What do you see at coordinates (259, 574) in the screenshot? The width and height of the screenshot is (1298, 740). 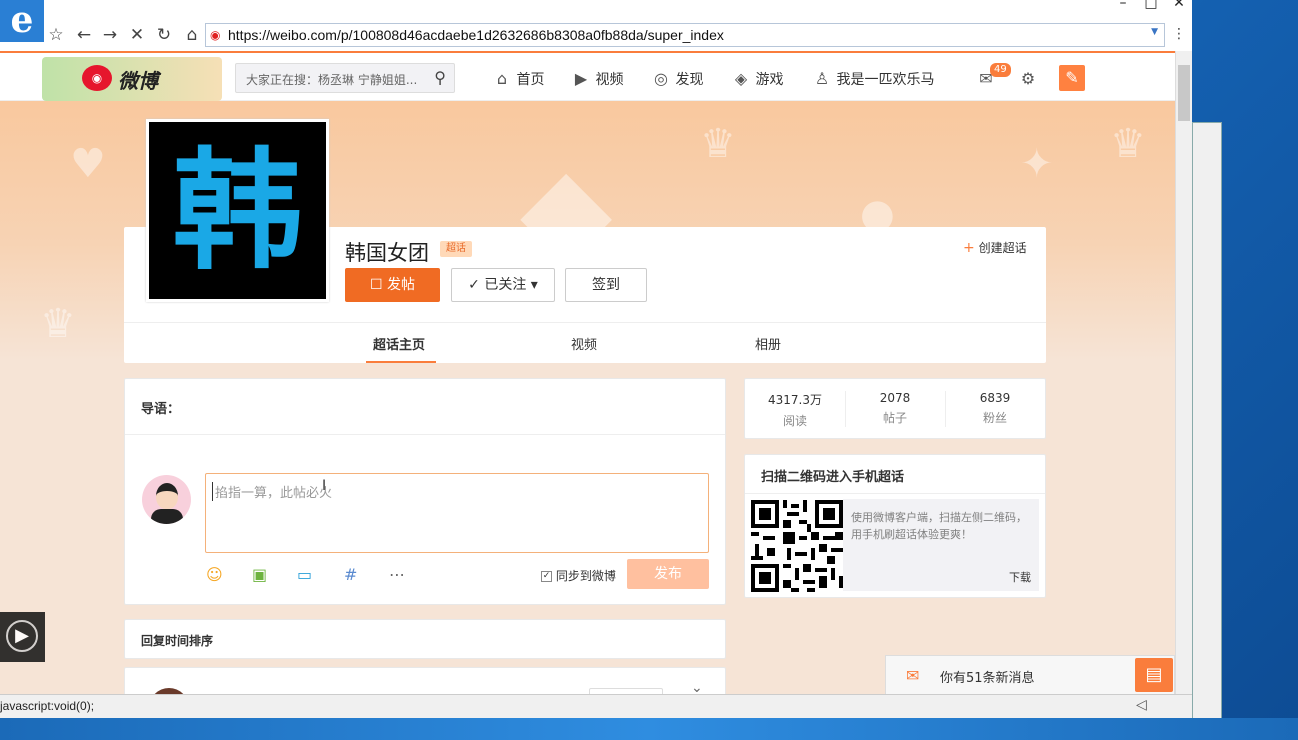 I see `image-icon: ▣` at bounding box center [259, 574].